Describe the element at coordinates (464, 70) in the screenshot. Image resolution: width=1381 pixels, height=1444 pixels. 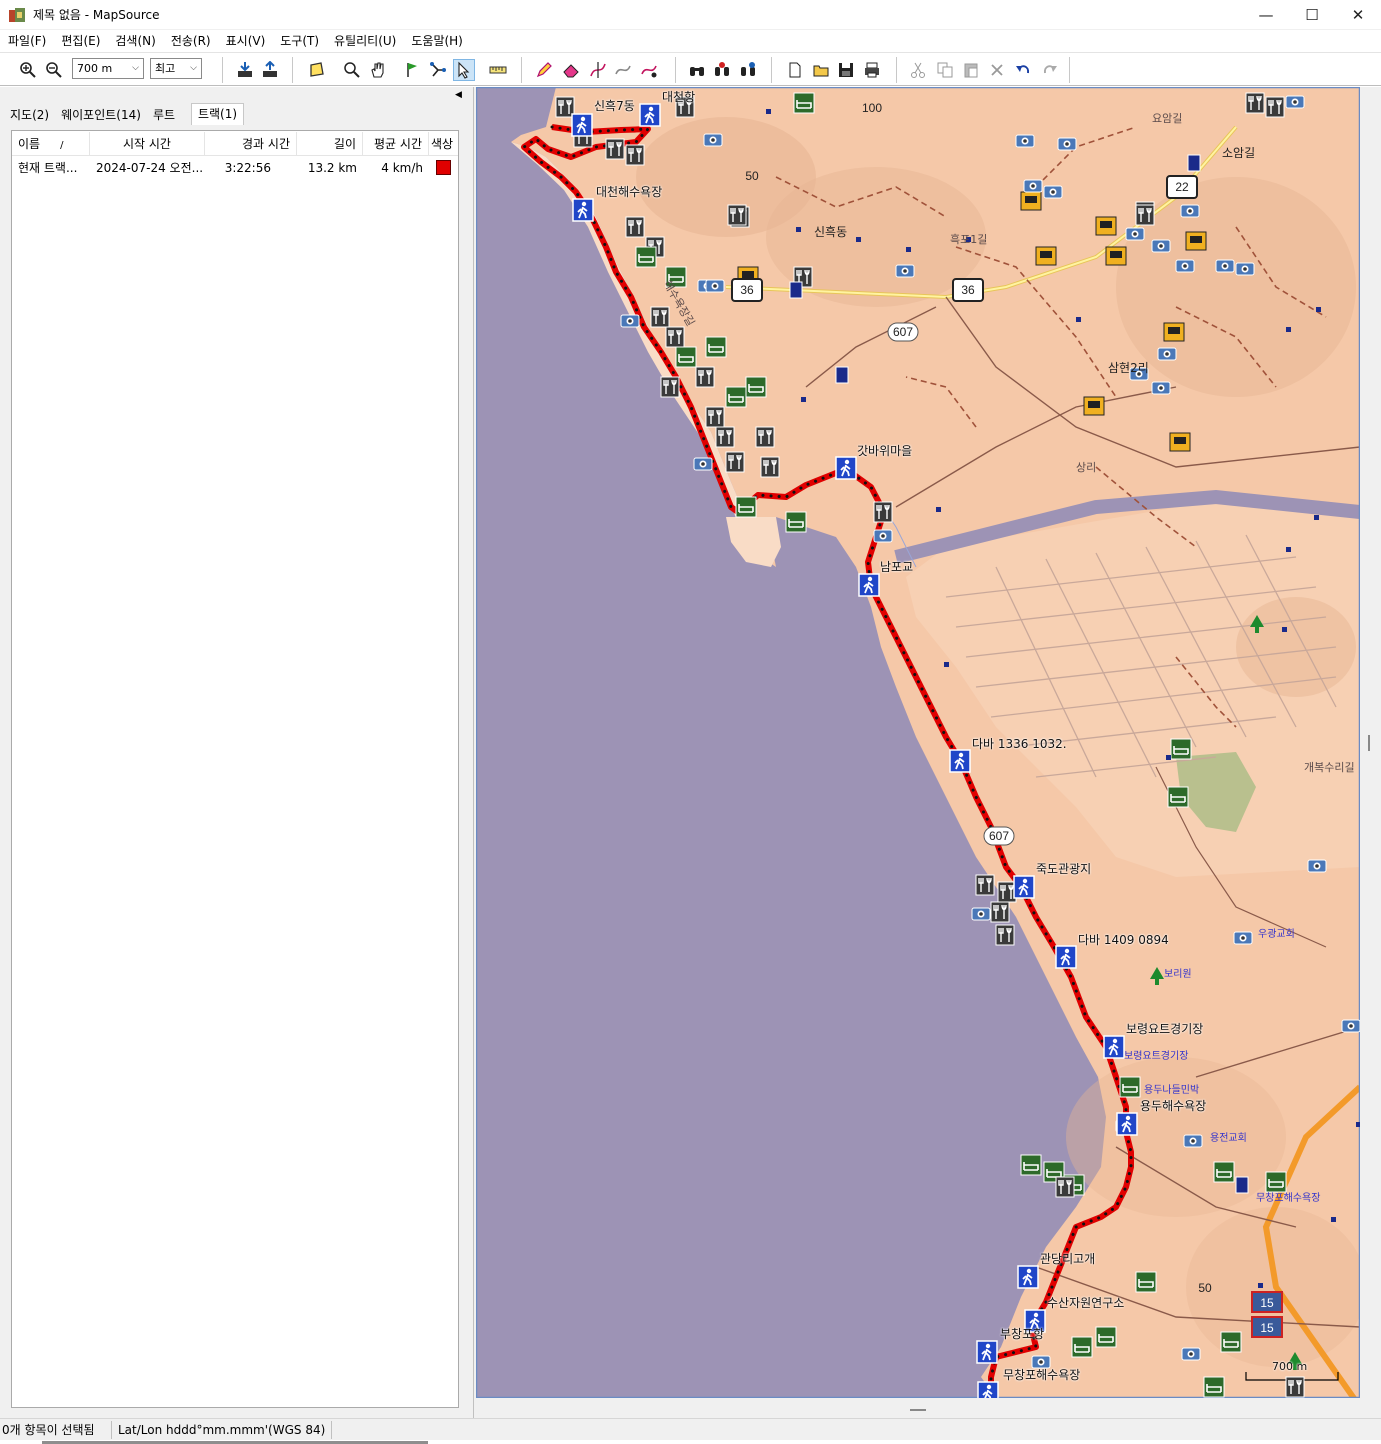
I see `select-arrow-icon` at that location.